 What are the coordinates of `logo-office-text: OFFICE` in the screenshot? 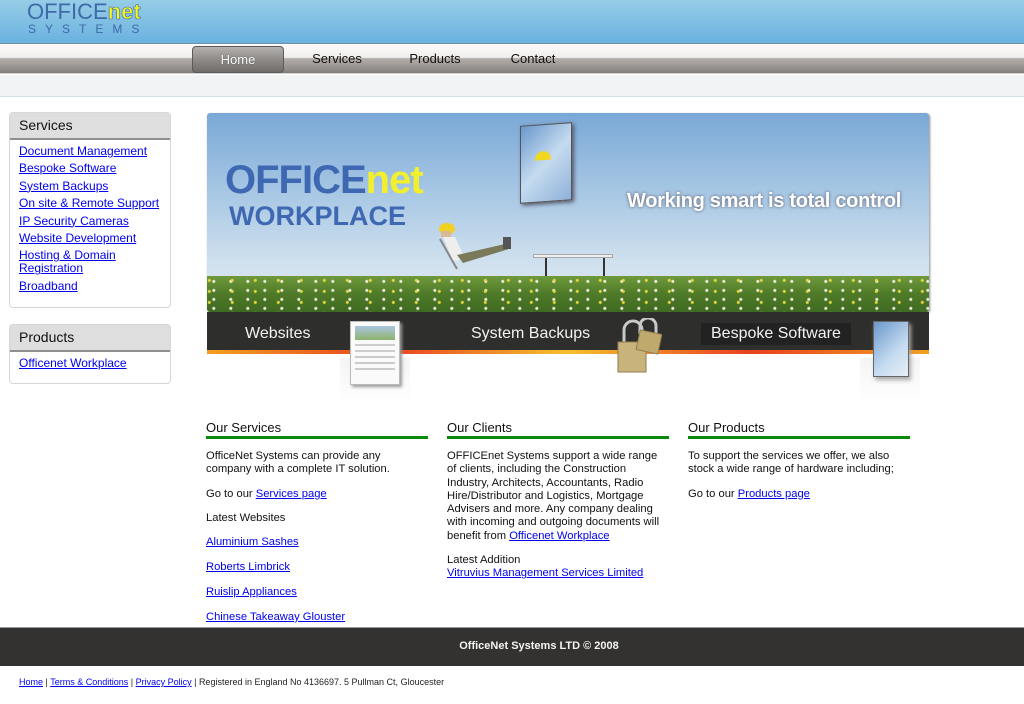 It's located at (67, 12).